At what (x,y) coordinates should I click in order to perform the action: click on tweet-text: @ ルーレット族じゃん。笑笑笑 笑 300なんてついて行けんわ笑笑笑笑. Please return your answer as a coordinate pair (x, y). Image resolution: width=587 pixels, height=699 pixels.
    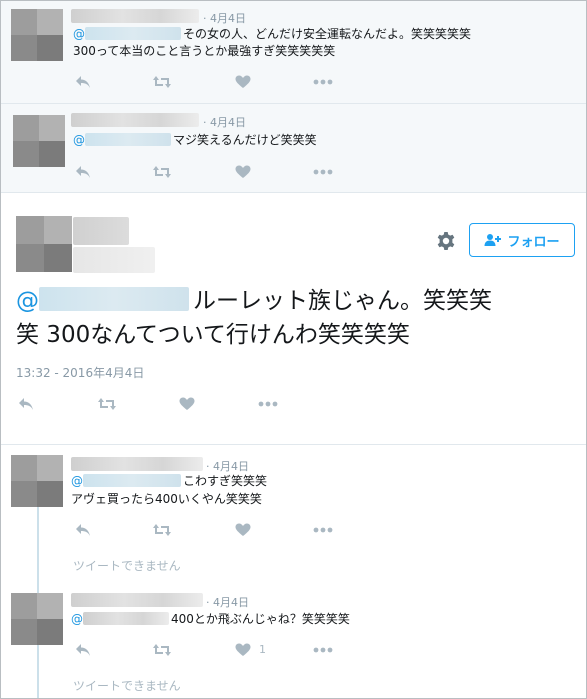
    Looking at the image, I should click on (296, 318).